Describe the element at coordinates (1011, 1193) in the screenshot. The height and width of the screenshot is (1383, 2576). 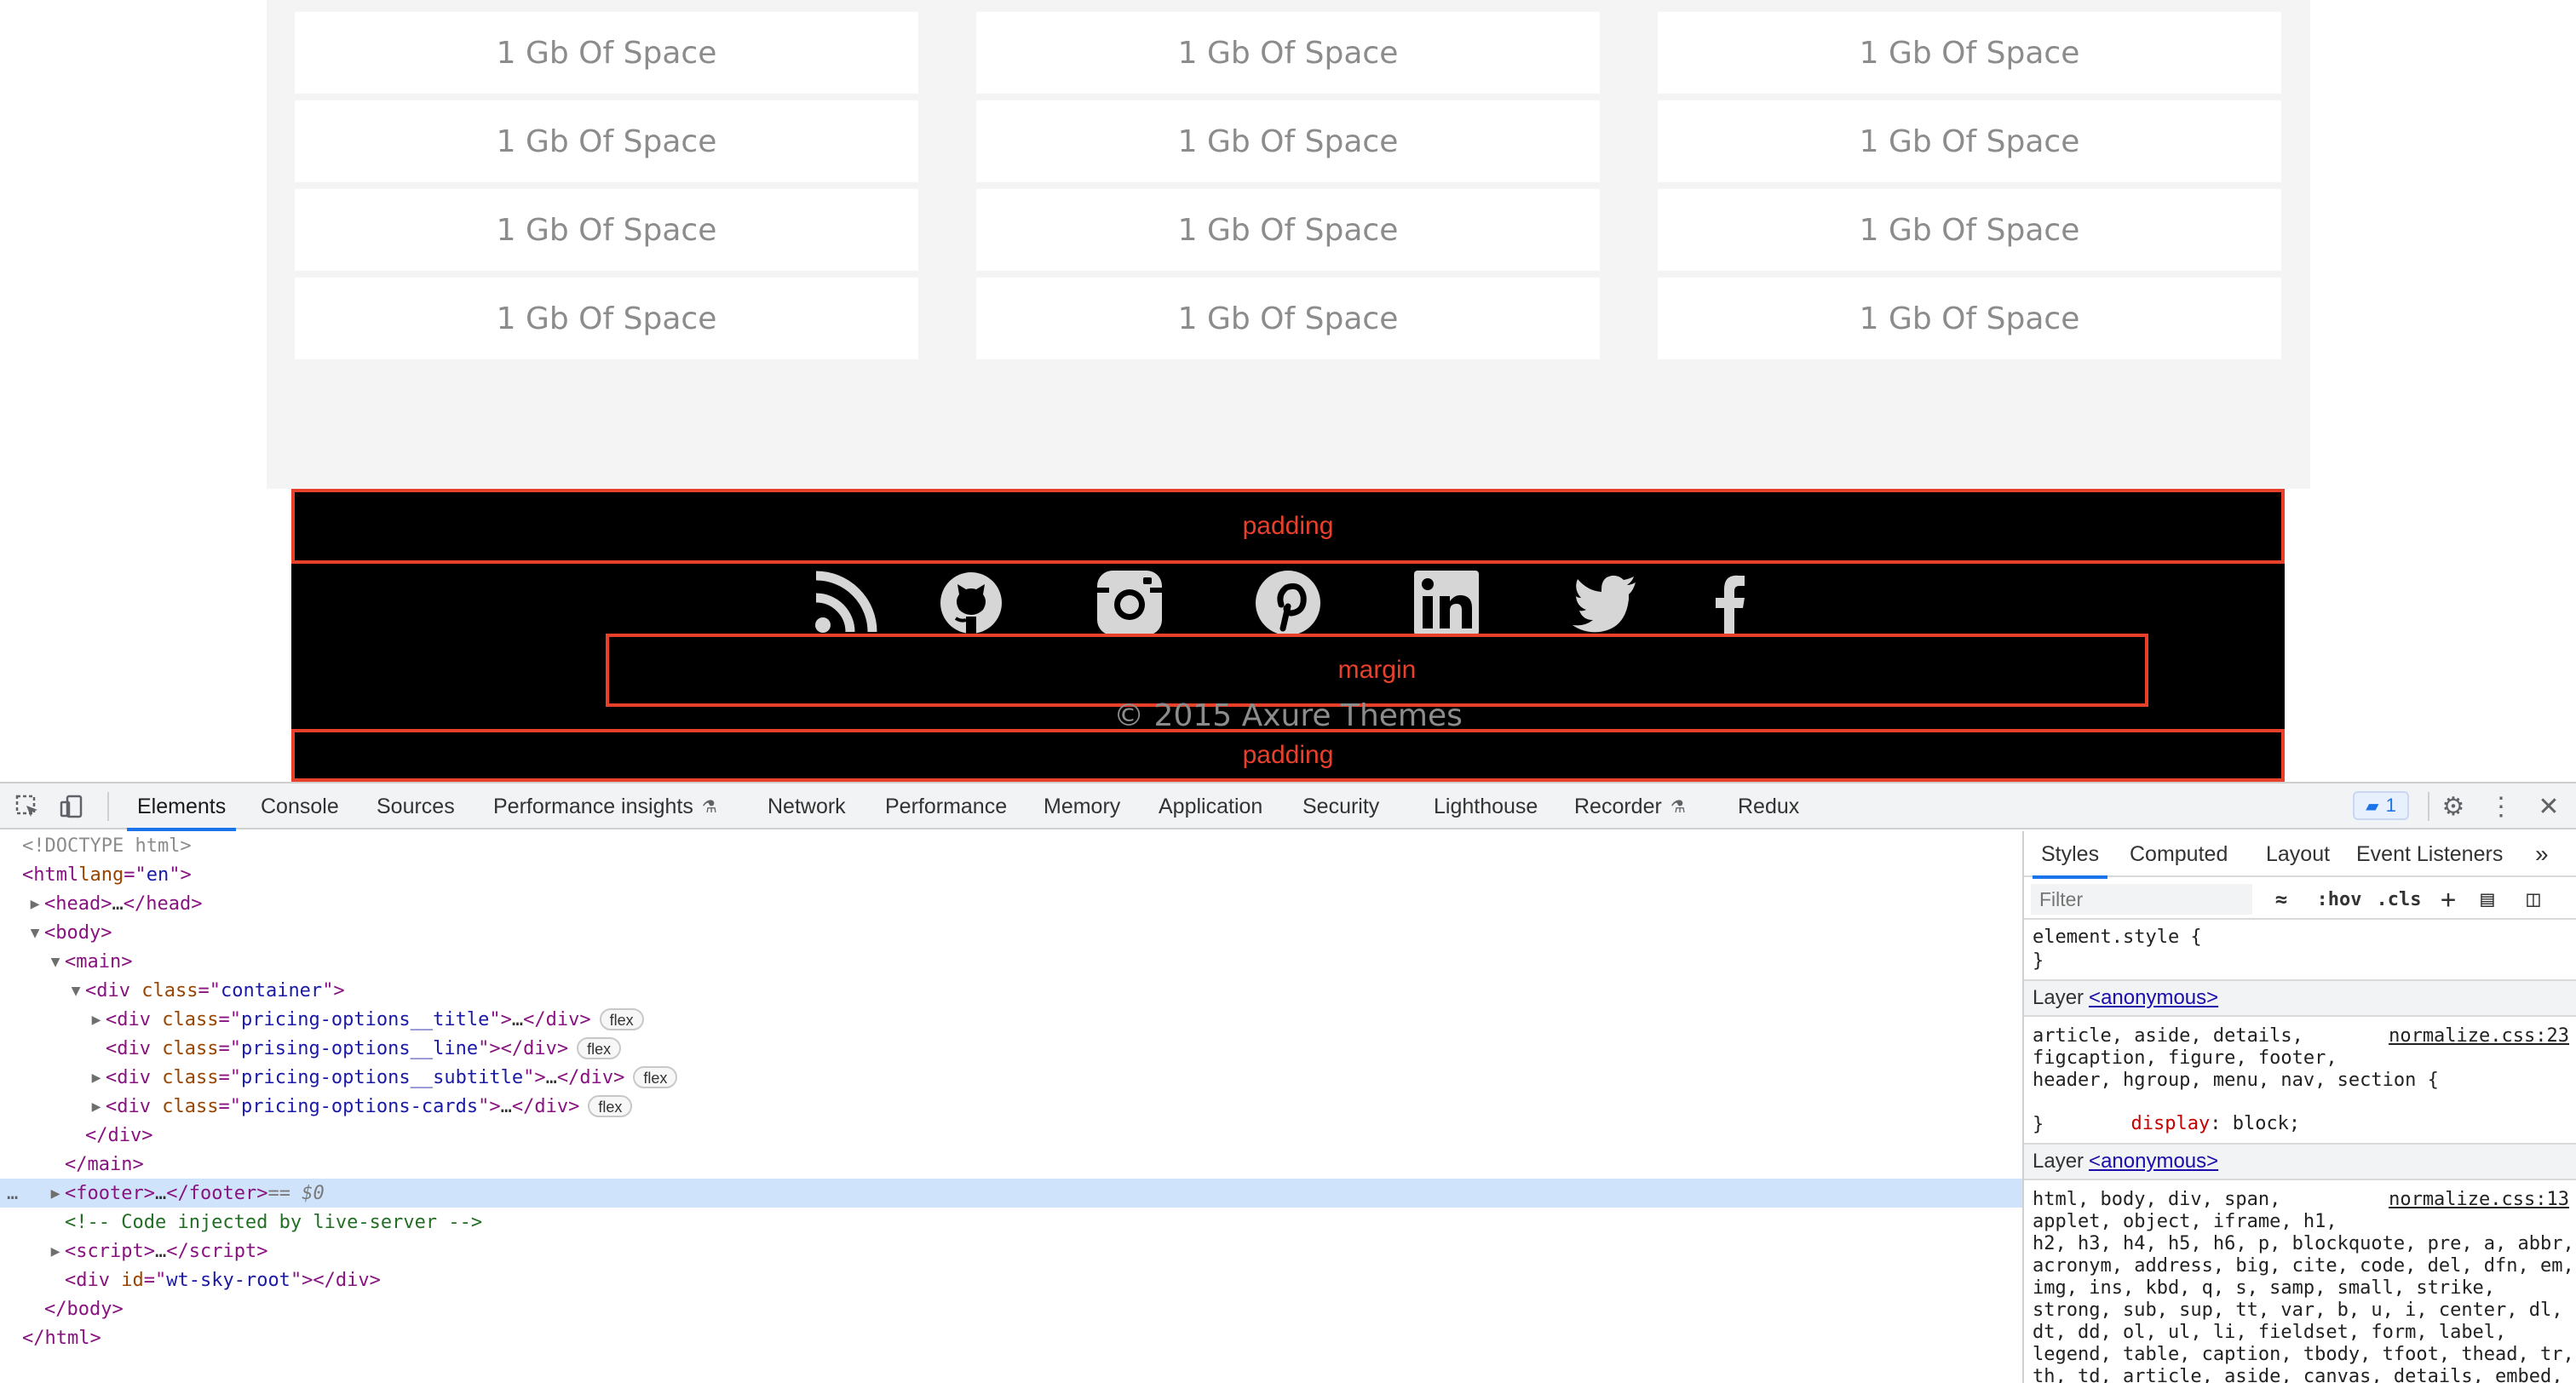
I see `dom-node-selected: … ▶ < footer >… </footer > == $0` at that location.